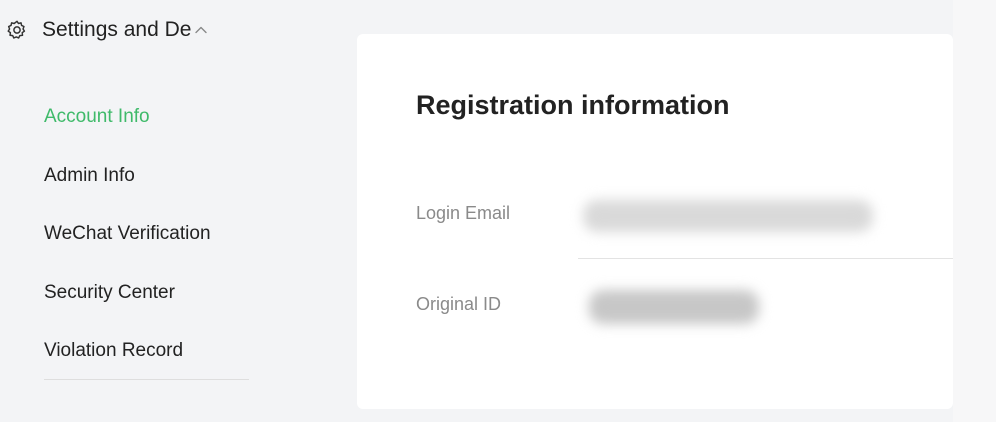 This screenshot has width=996, height=422. I want to click on sidebar-item-account-info: Account Info, so click(154, 117).